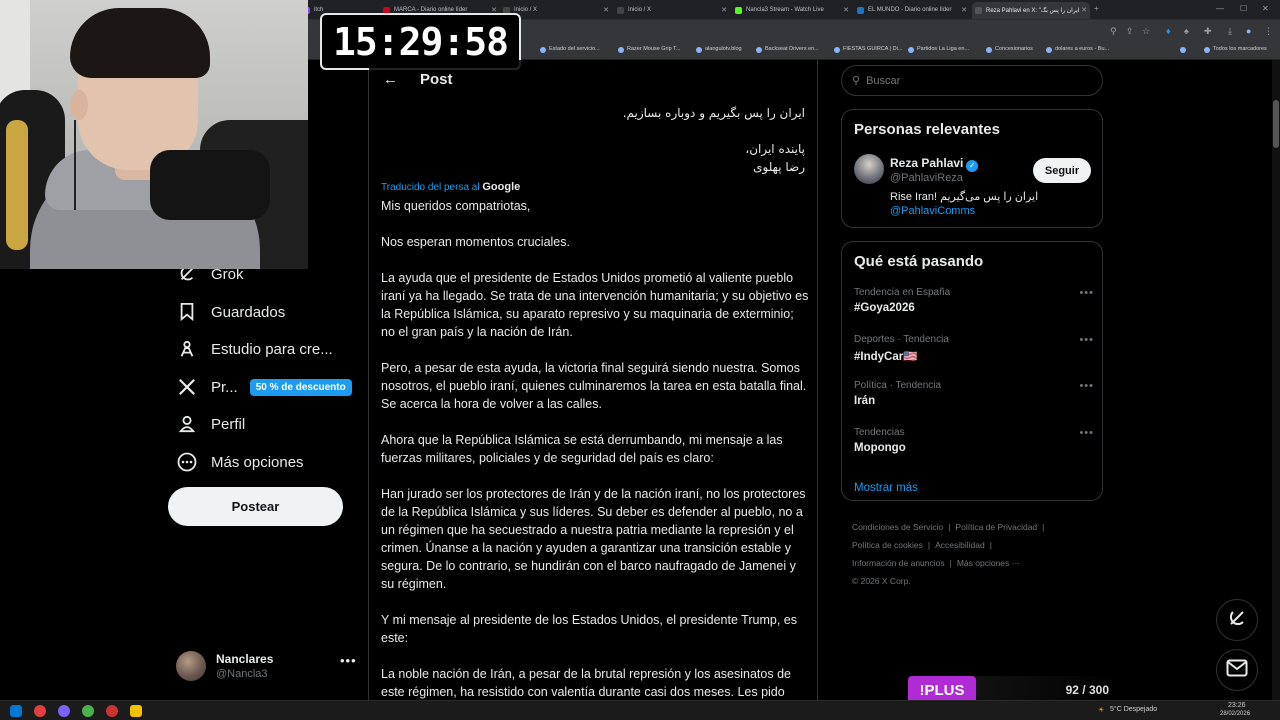 The width and height of the screenshot is (1280, 720). I want to click on google-logo: Google, so click(501, 187).